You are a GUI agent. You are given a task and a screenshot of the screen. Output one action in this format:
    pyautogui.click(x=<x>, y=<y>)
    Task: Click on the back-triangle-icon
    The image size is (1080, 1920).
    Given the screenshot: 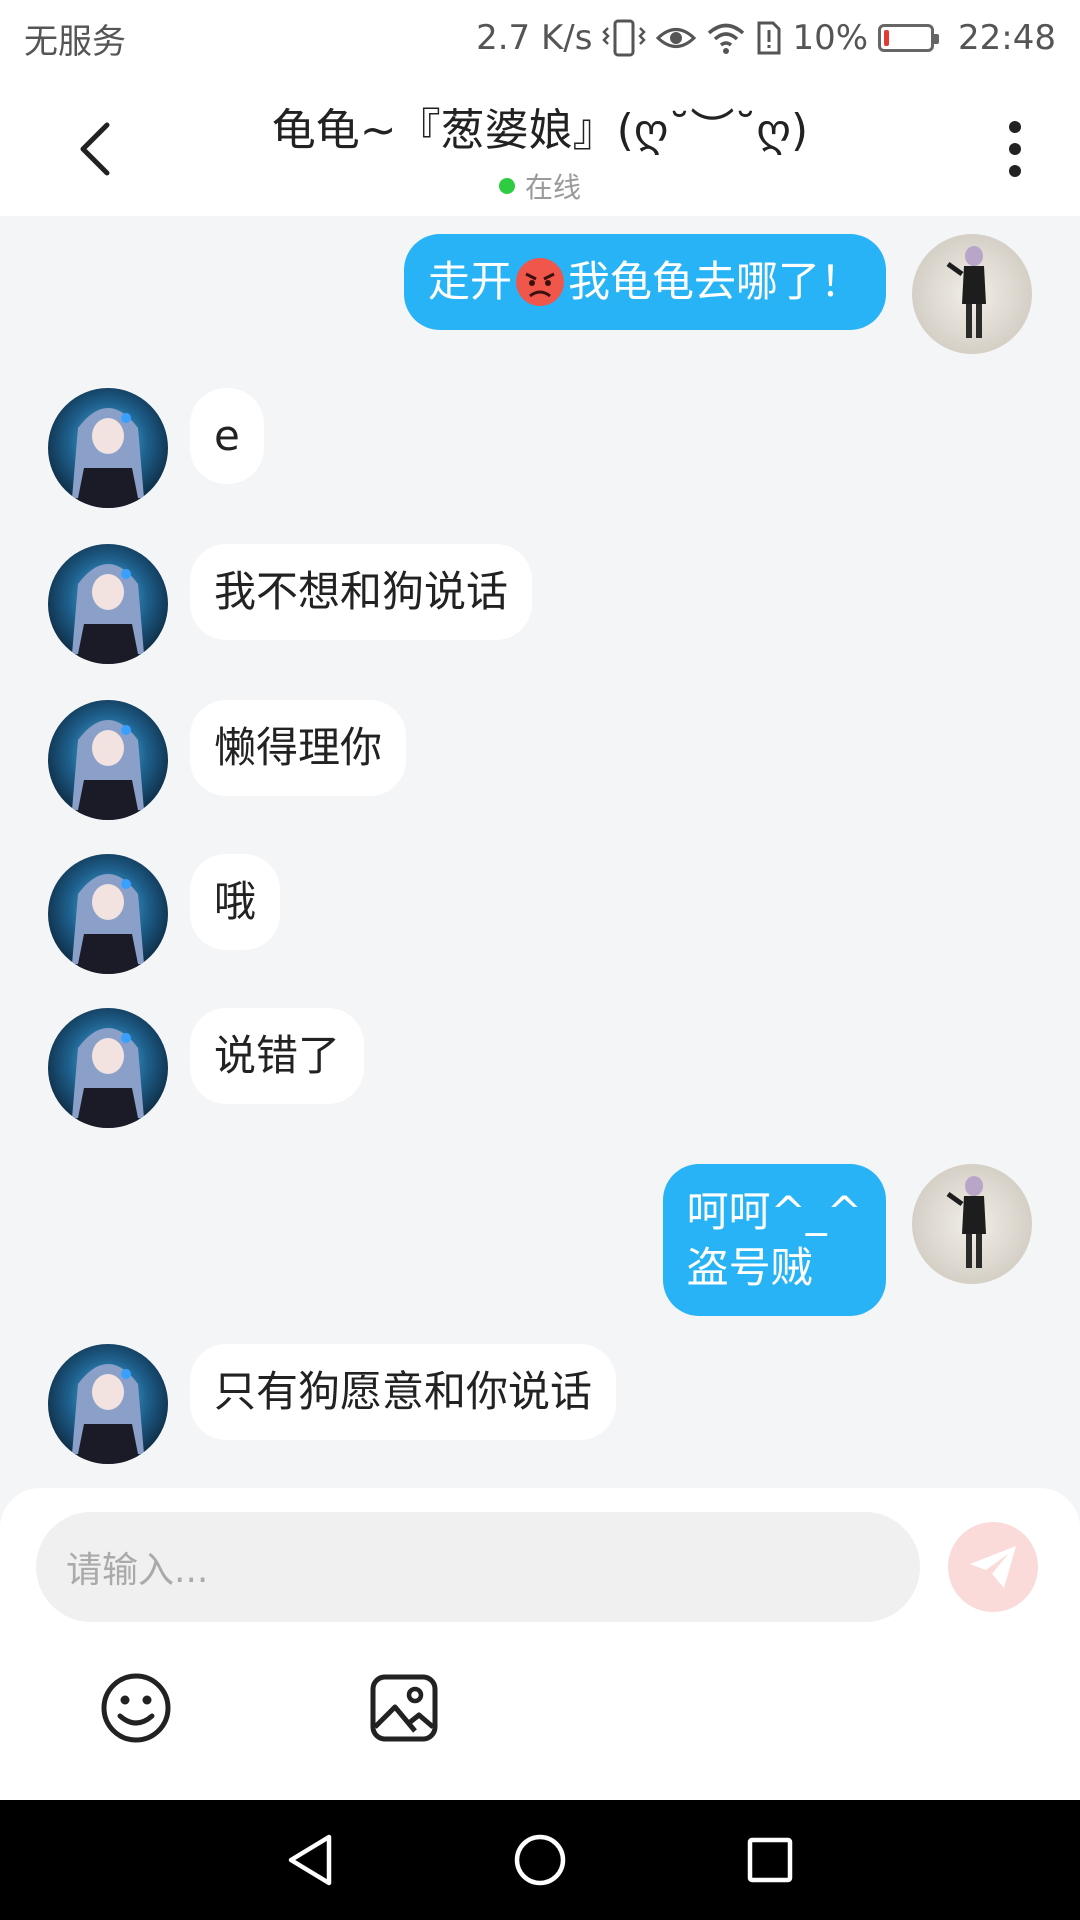 What is the action you would take?
    pyautogui.click(x=310, y=1860)
    